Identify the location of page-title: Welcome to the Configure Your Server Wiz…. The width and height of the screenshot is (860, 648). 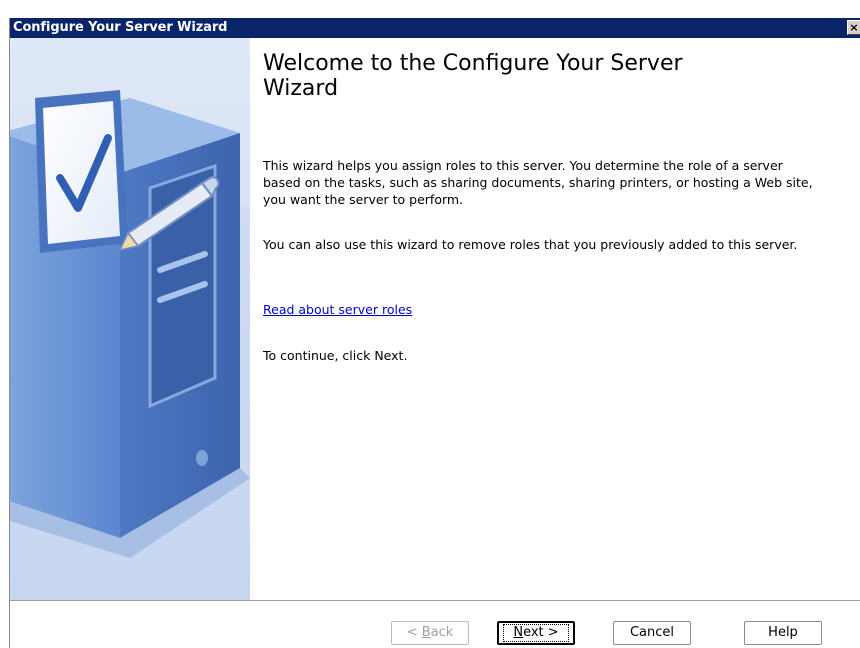
(473, 76).